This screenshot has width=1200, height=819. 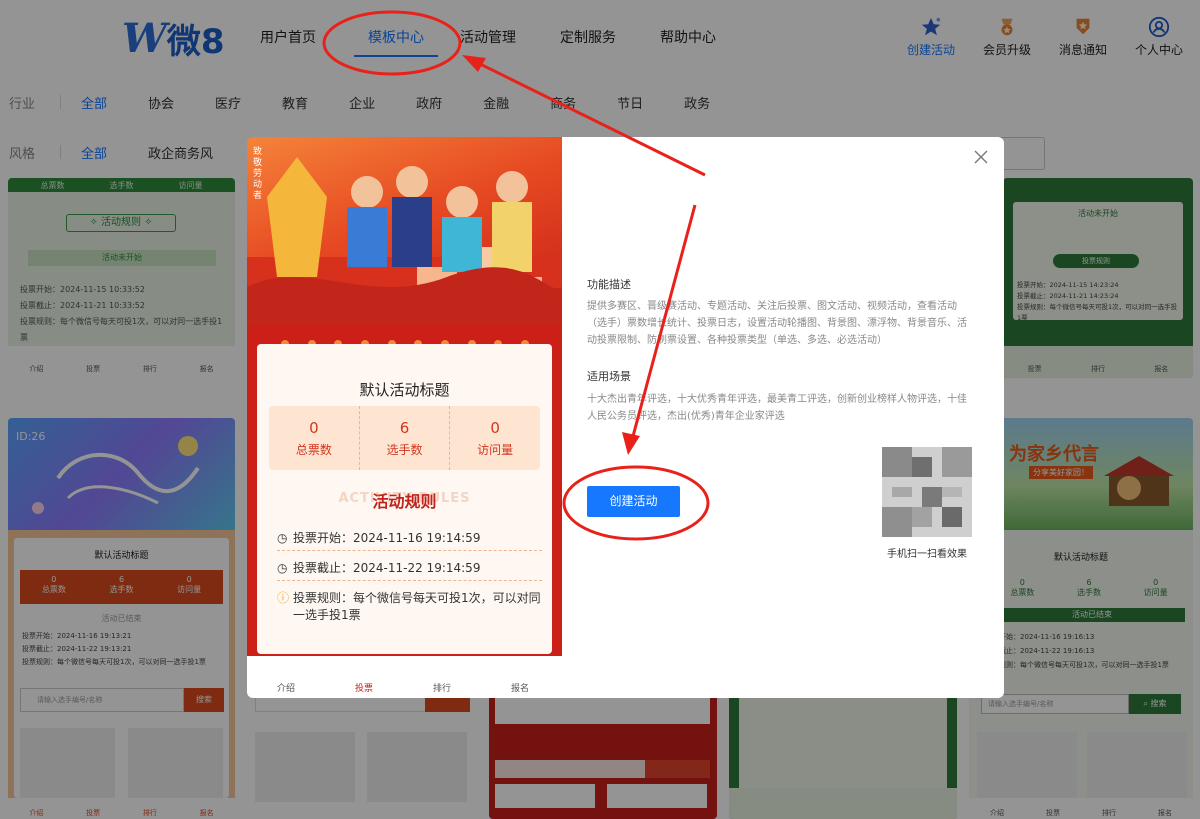 I want to click on poster-art, so click(x=404, y=241).